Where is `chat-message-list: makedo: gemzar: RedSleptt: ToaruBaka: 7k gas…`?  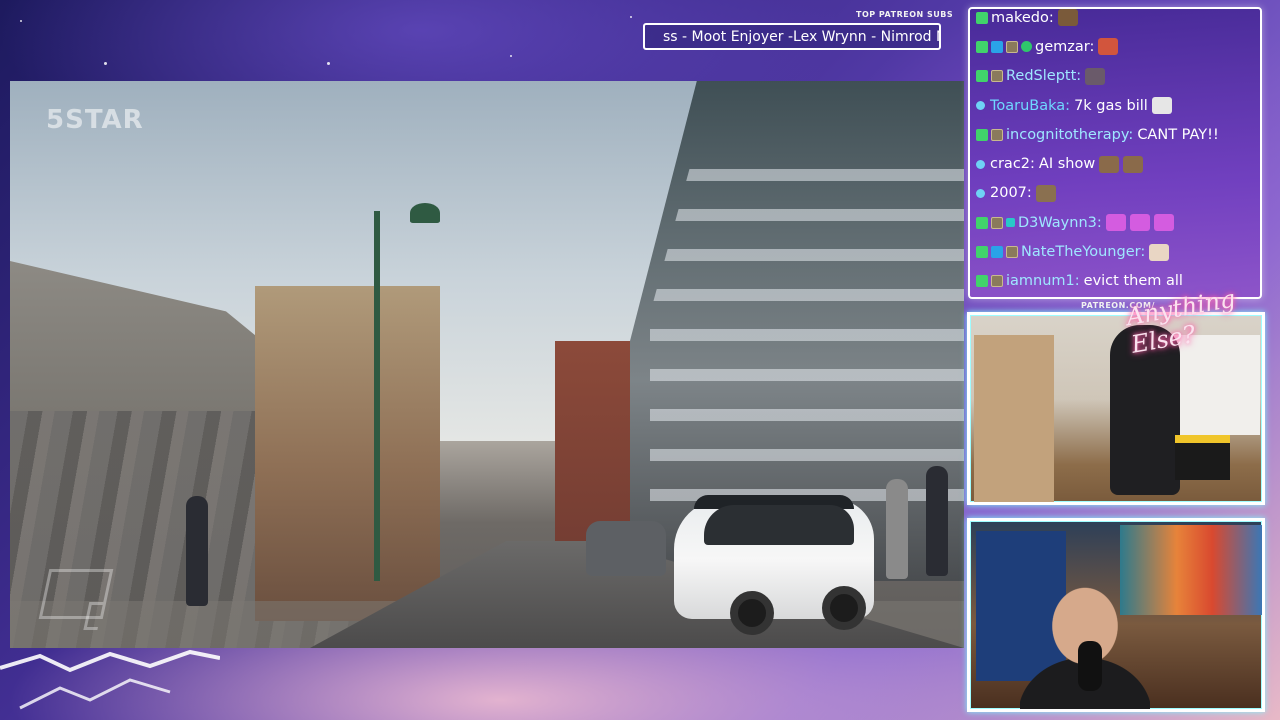
chat-message-list: makedo: gemzar: RedSleptt: ToaruBaka: 7k gas… is located at coordinates (1117, 152).